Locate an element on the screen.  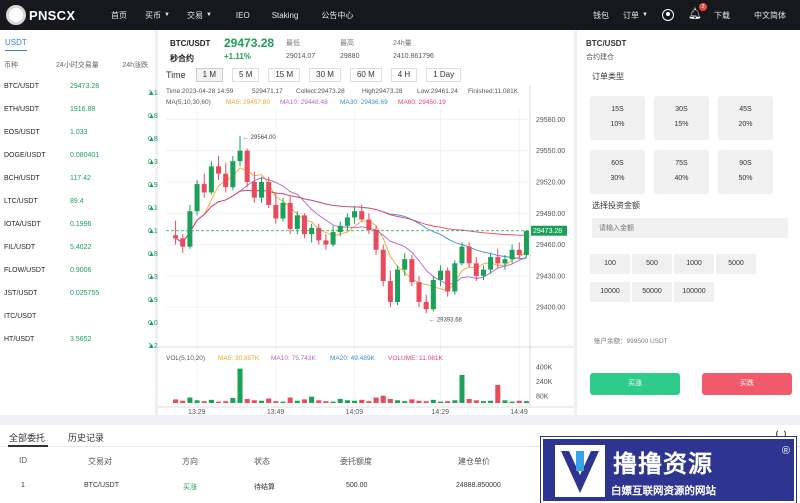
amount-preset-button: 100000 is located at coordinates (694, 292).